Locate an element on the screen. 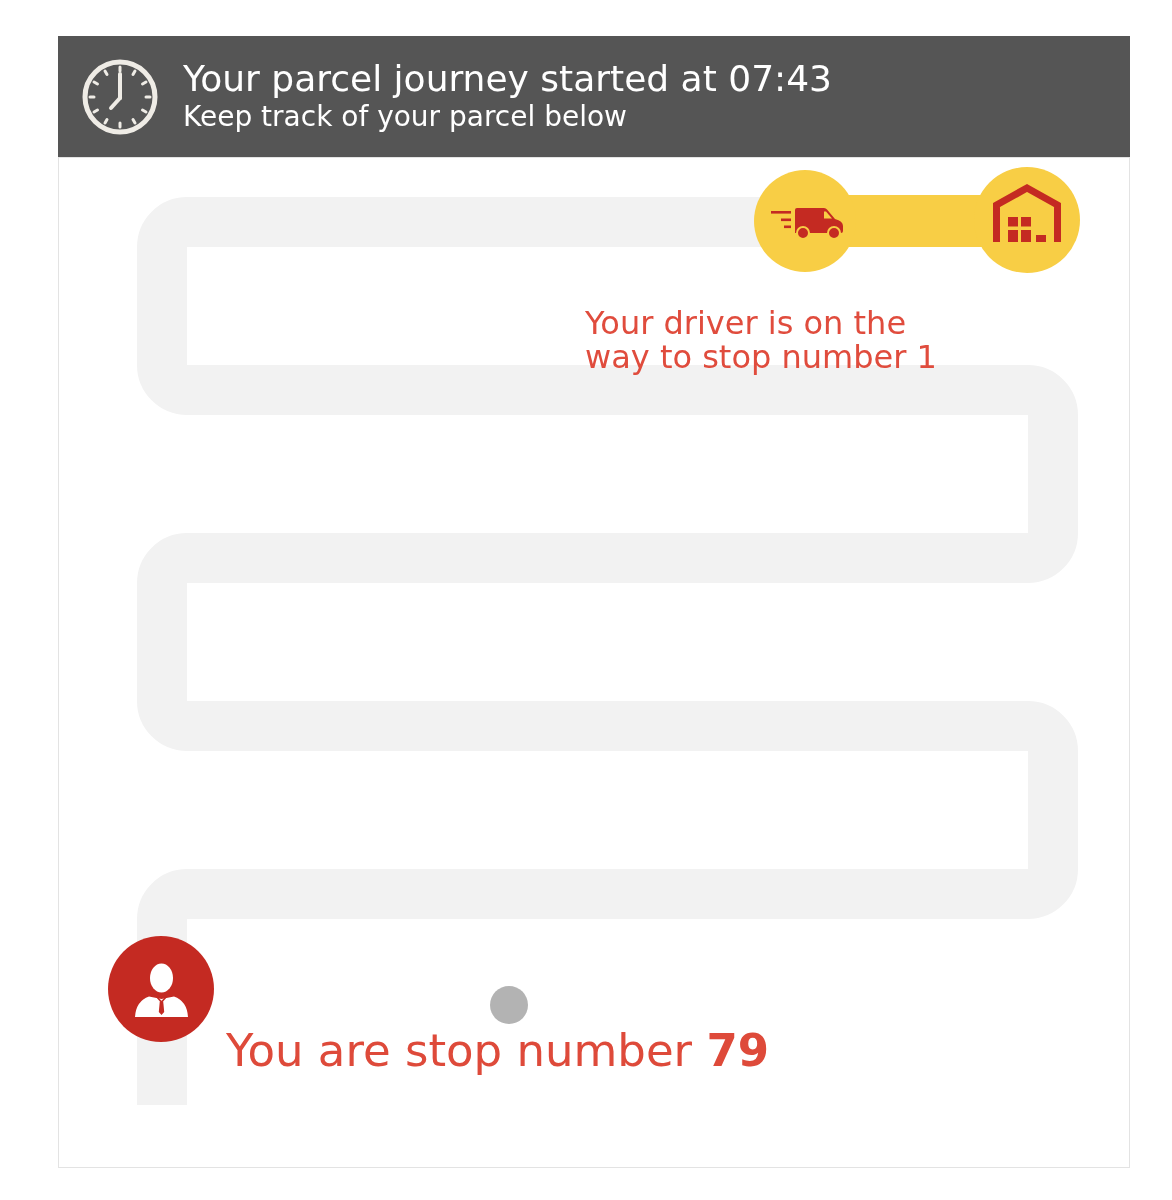 The image size is (1172, 1200). stop-message: You are stop number 79 is located at coordinates (497, 1051).